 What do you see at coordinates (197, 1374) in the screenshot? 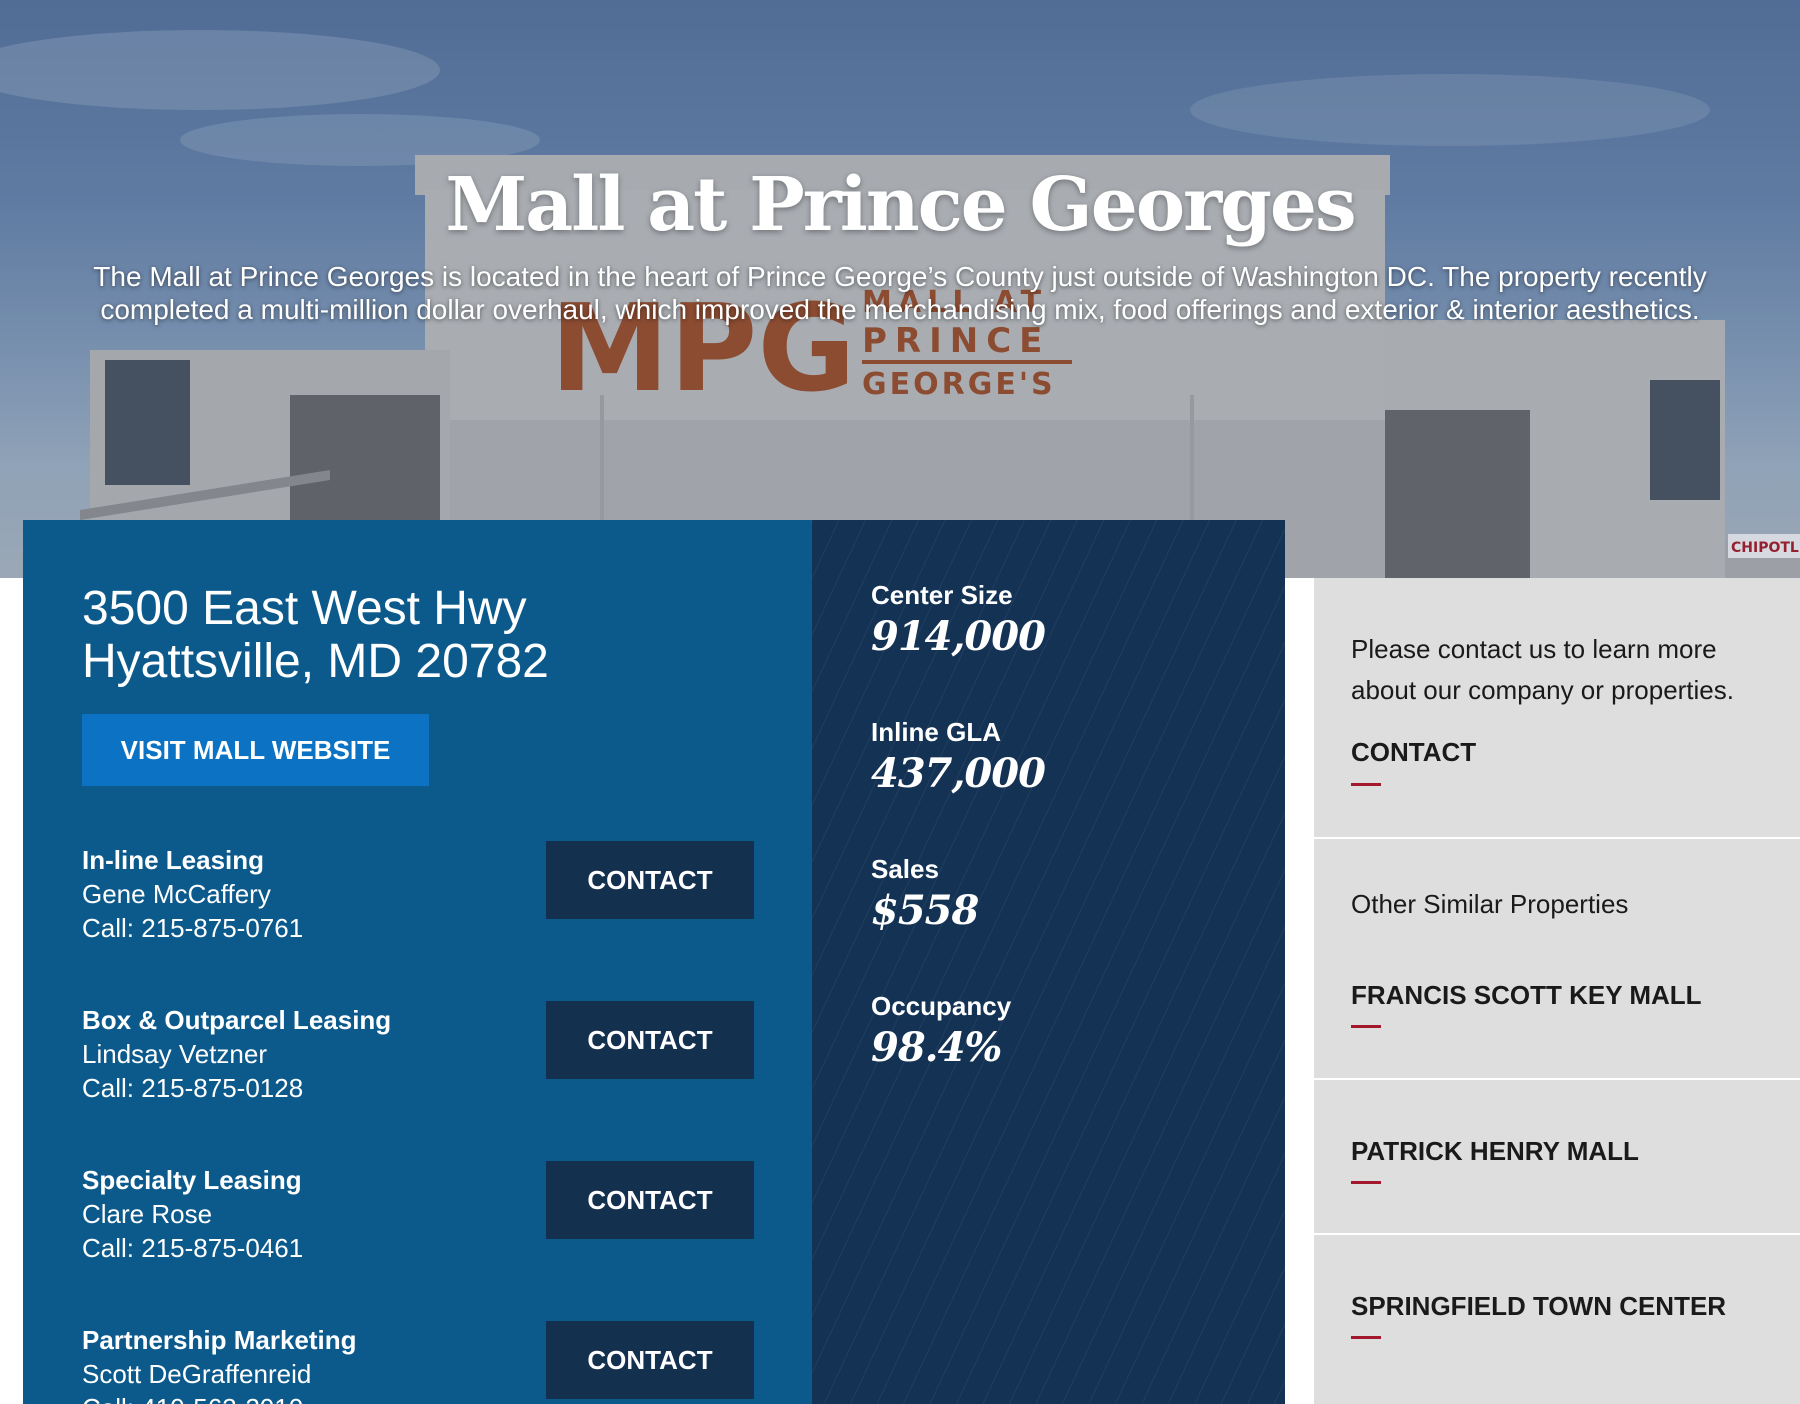
I see `contact-name: Scott DeGraffenreid` at bounding box center [197, 1374].